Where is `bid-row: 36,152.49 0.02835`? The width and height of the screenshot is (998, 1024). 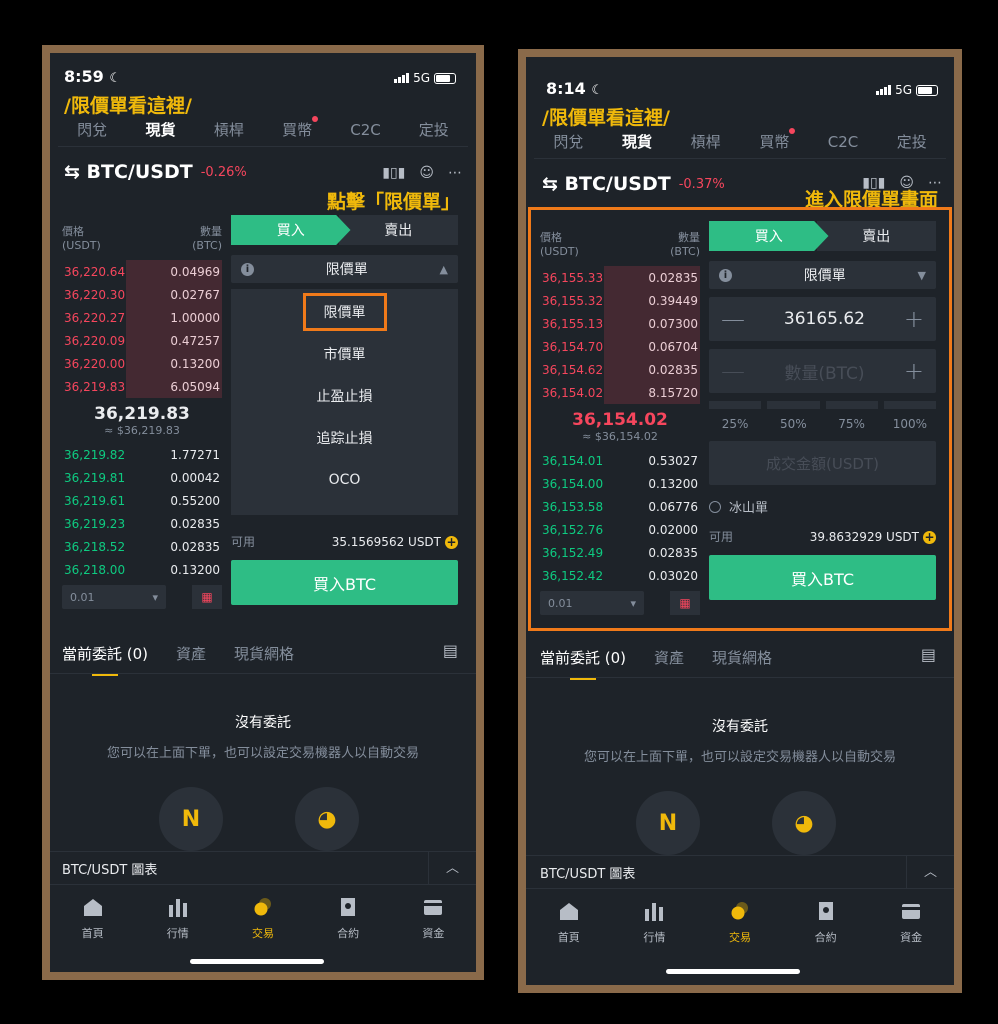
bid-row: 36,152.49 0.02835 is located at coordinates (620, 552).